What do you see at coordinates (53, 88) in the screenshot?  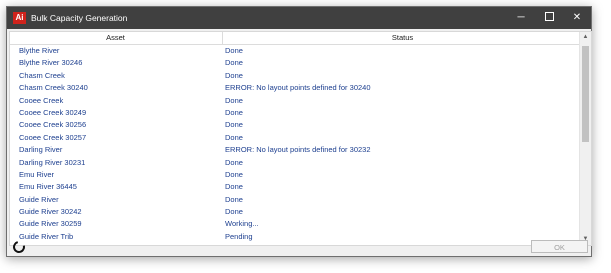 I see `asset-cell: Chasm Creek 30240` at bounding box center [53, 88].